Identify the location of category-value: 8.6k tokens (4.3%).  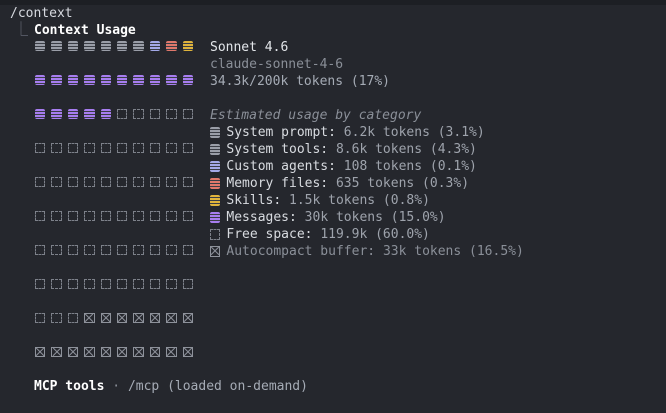
(406, 149).